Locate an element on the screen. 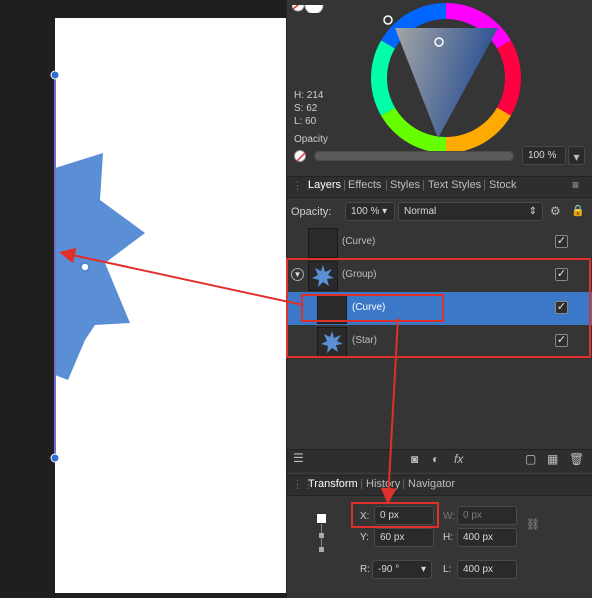 This screenshot has width=592, height=598. layer-opacity-label: Opacity: is located at coordinates (311, 212).